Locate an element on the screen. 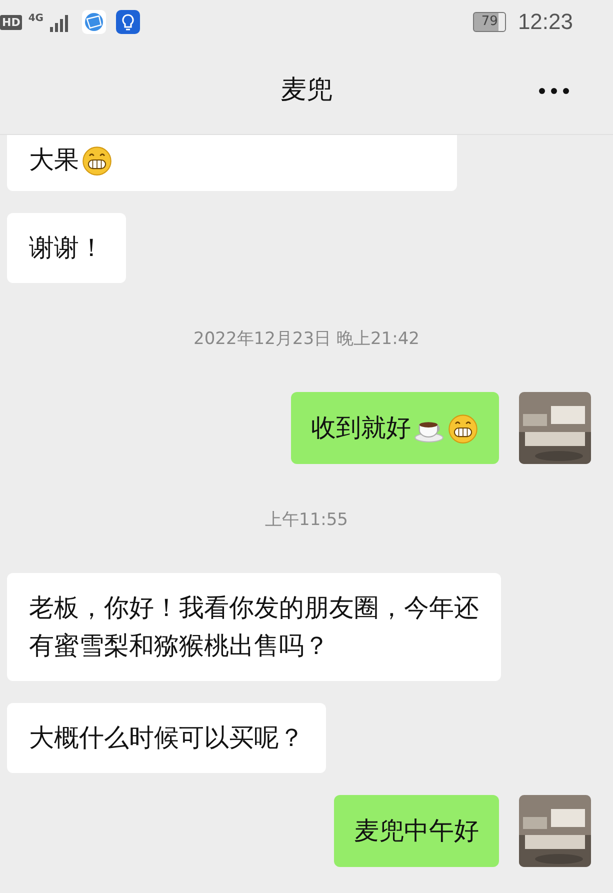 This screenshot has width=613, height=893. timestamp: 2022年12月23日 晚上21:42 is located at coordinates (307, 339).